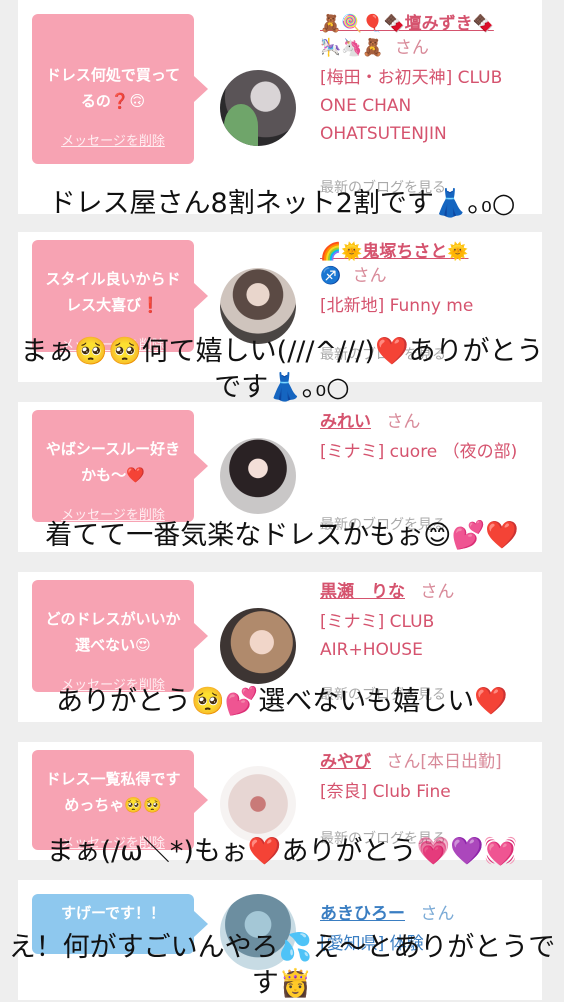  Describe the element at coordinates (394, 252) in the screenshot. I see `user-name-link: 🌈🌞鬼塚ちさと🌞` at that location.